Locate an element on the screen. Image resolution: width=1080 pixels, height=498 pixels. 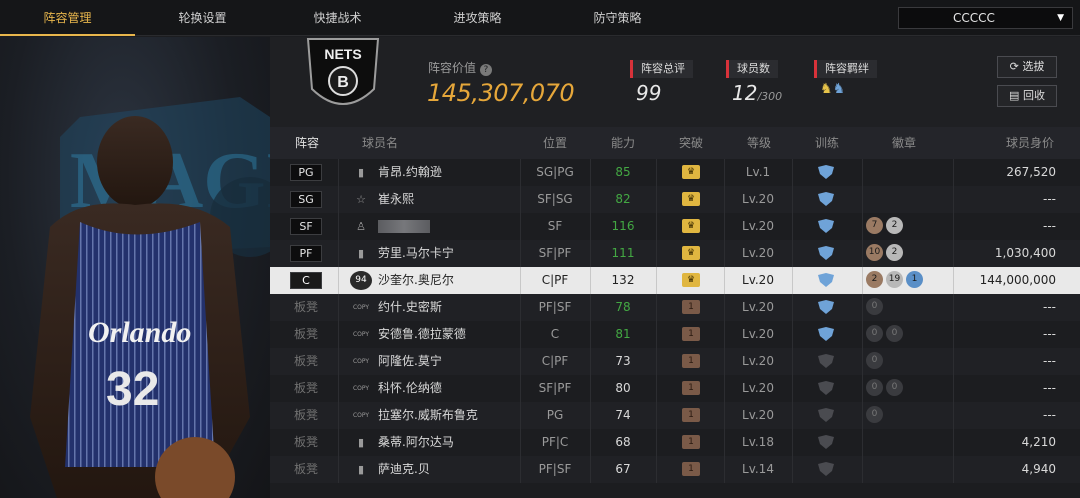
bond-icons: ♞♞ is located at coordinates (832, 89).